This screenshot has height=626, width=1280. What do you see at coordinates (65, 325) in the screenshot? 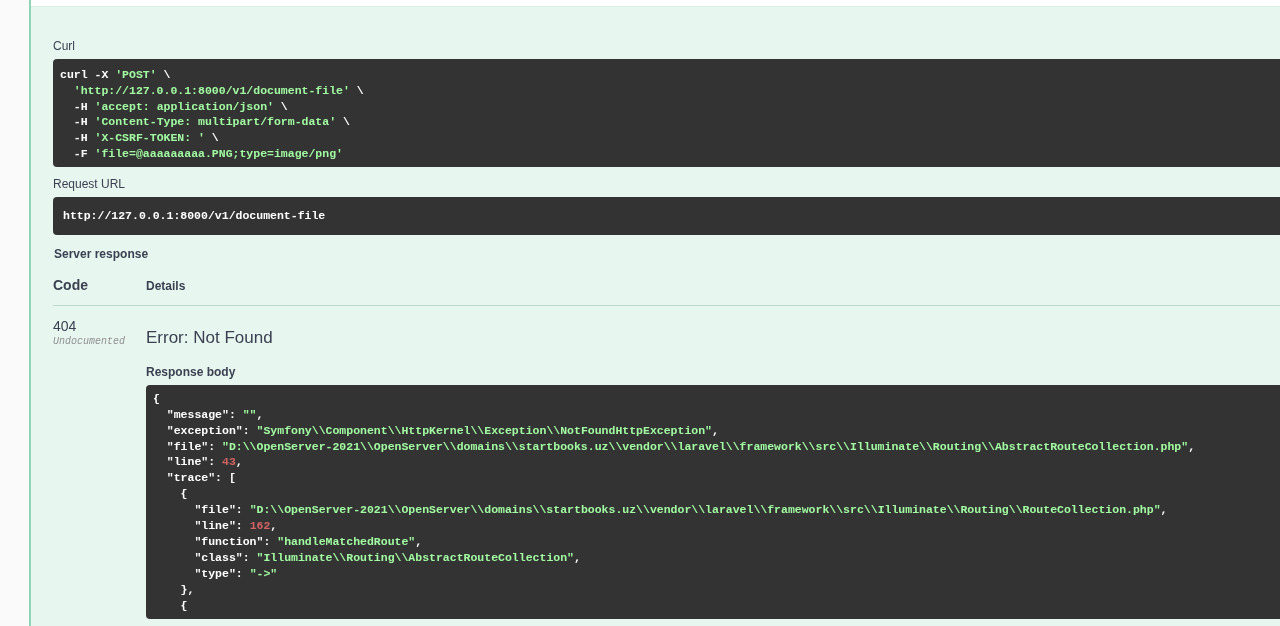
I see `status-code: 404` at bounding box center [65, 325].